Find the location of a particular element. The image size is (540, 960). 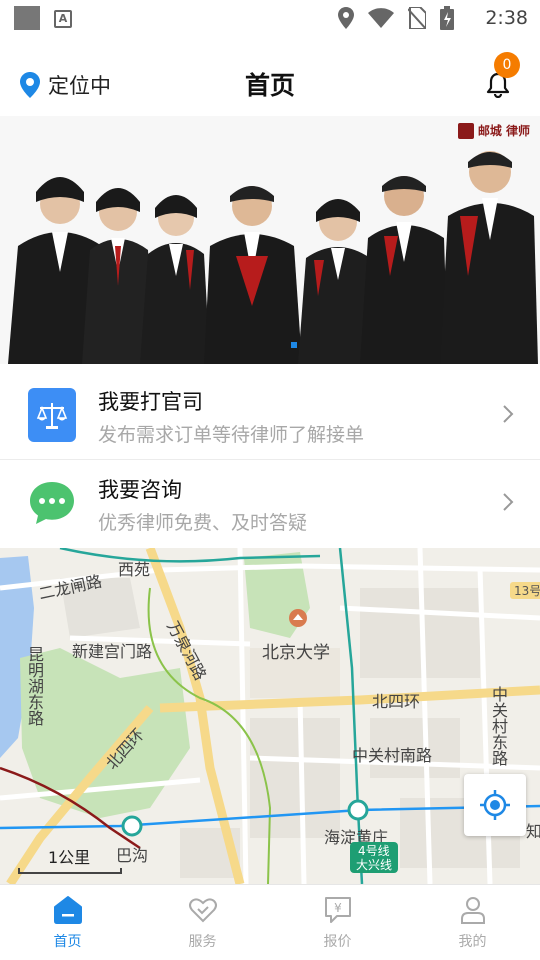

tab-quote: ¥ 报价 is located at coordinates (337, 922).